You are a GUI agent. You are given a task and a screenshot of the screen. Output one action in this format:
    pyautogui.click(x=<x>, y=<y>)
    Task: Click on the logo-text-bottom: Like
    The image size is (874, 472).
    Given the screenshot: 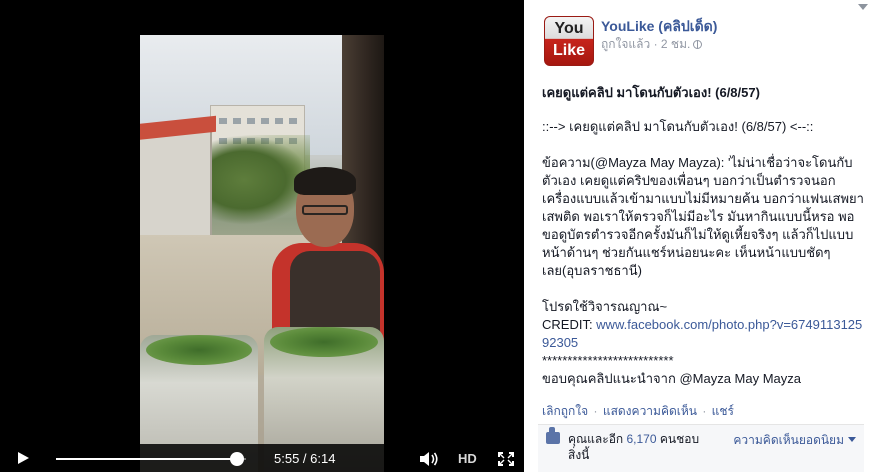 What is the action you would take?
    pyautogui.click(x=568, y=50)
    